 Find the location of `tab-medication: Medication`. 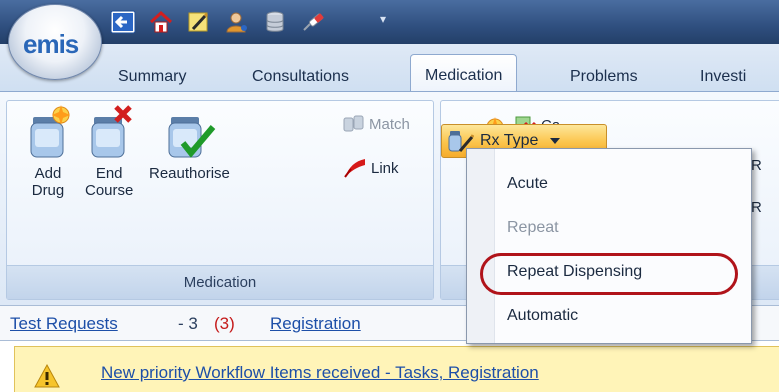

tab-medication: Medication is located at coordinates (464, 74).